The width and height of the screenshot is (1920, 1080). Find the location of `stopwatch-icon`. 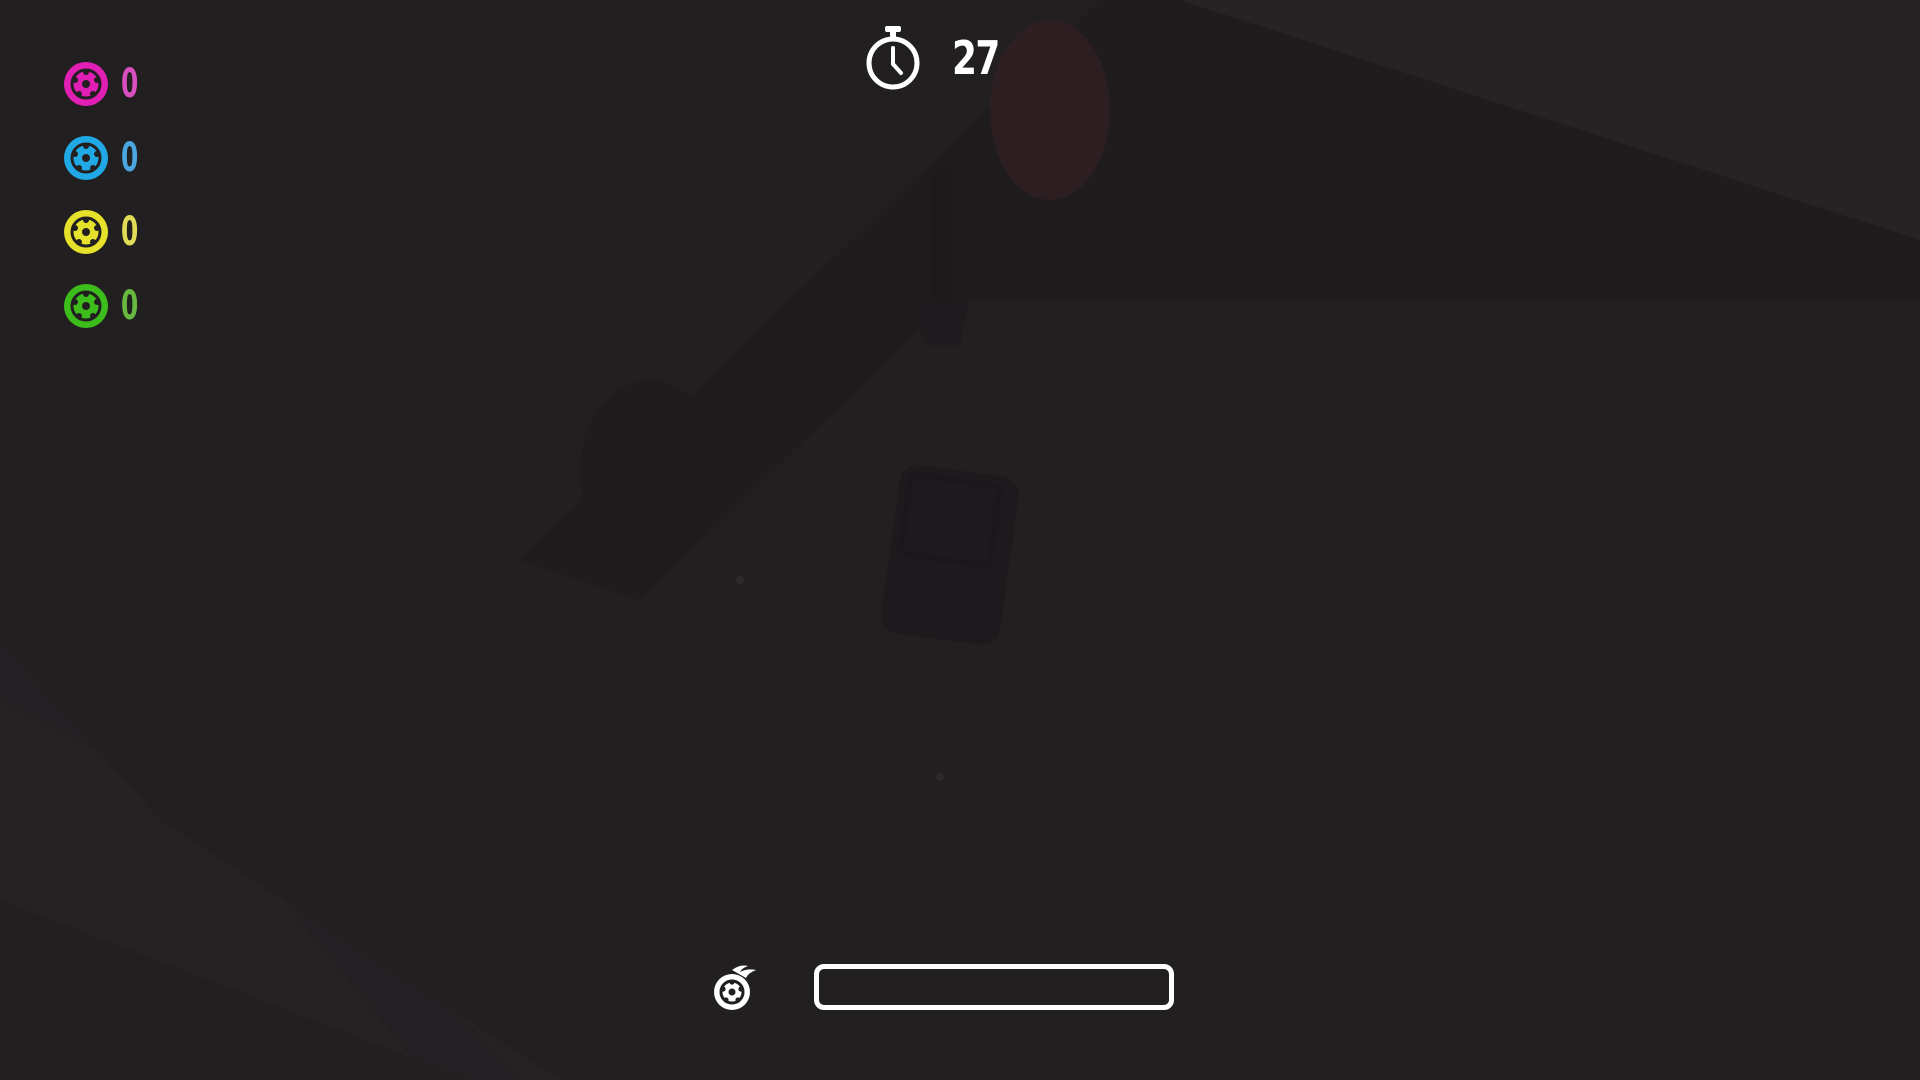

stopwatch-icon is located at coordinates (893, 58).